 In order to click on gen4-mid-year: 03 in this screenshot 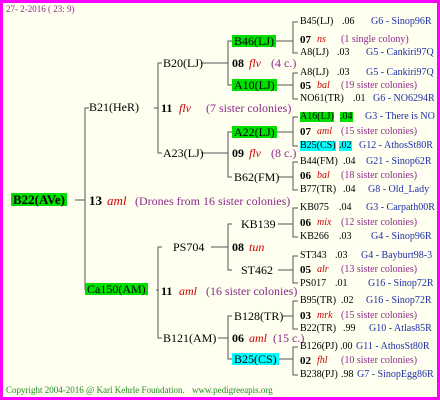, I will do `click(305, 316)`.